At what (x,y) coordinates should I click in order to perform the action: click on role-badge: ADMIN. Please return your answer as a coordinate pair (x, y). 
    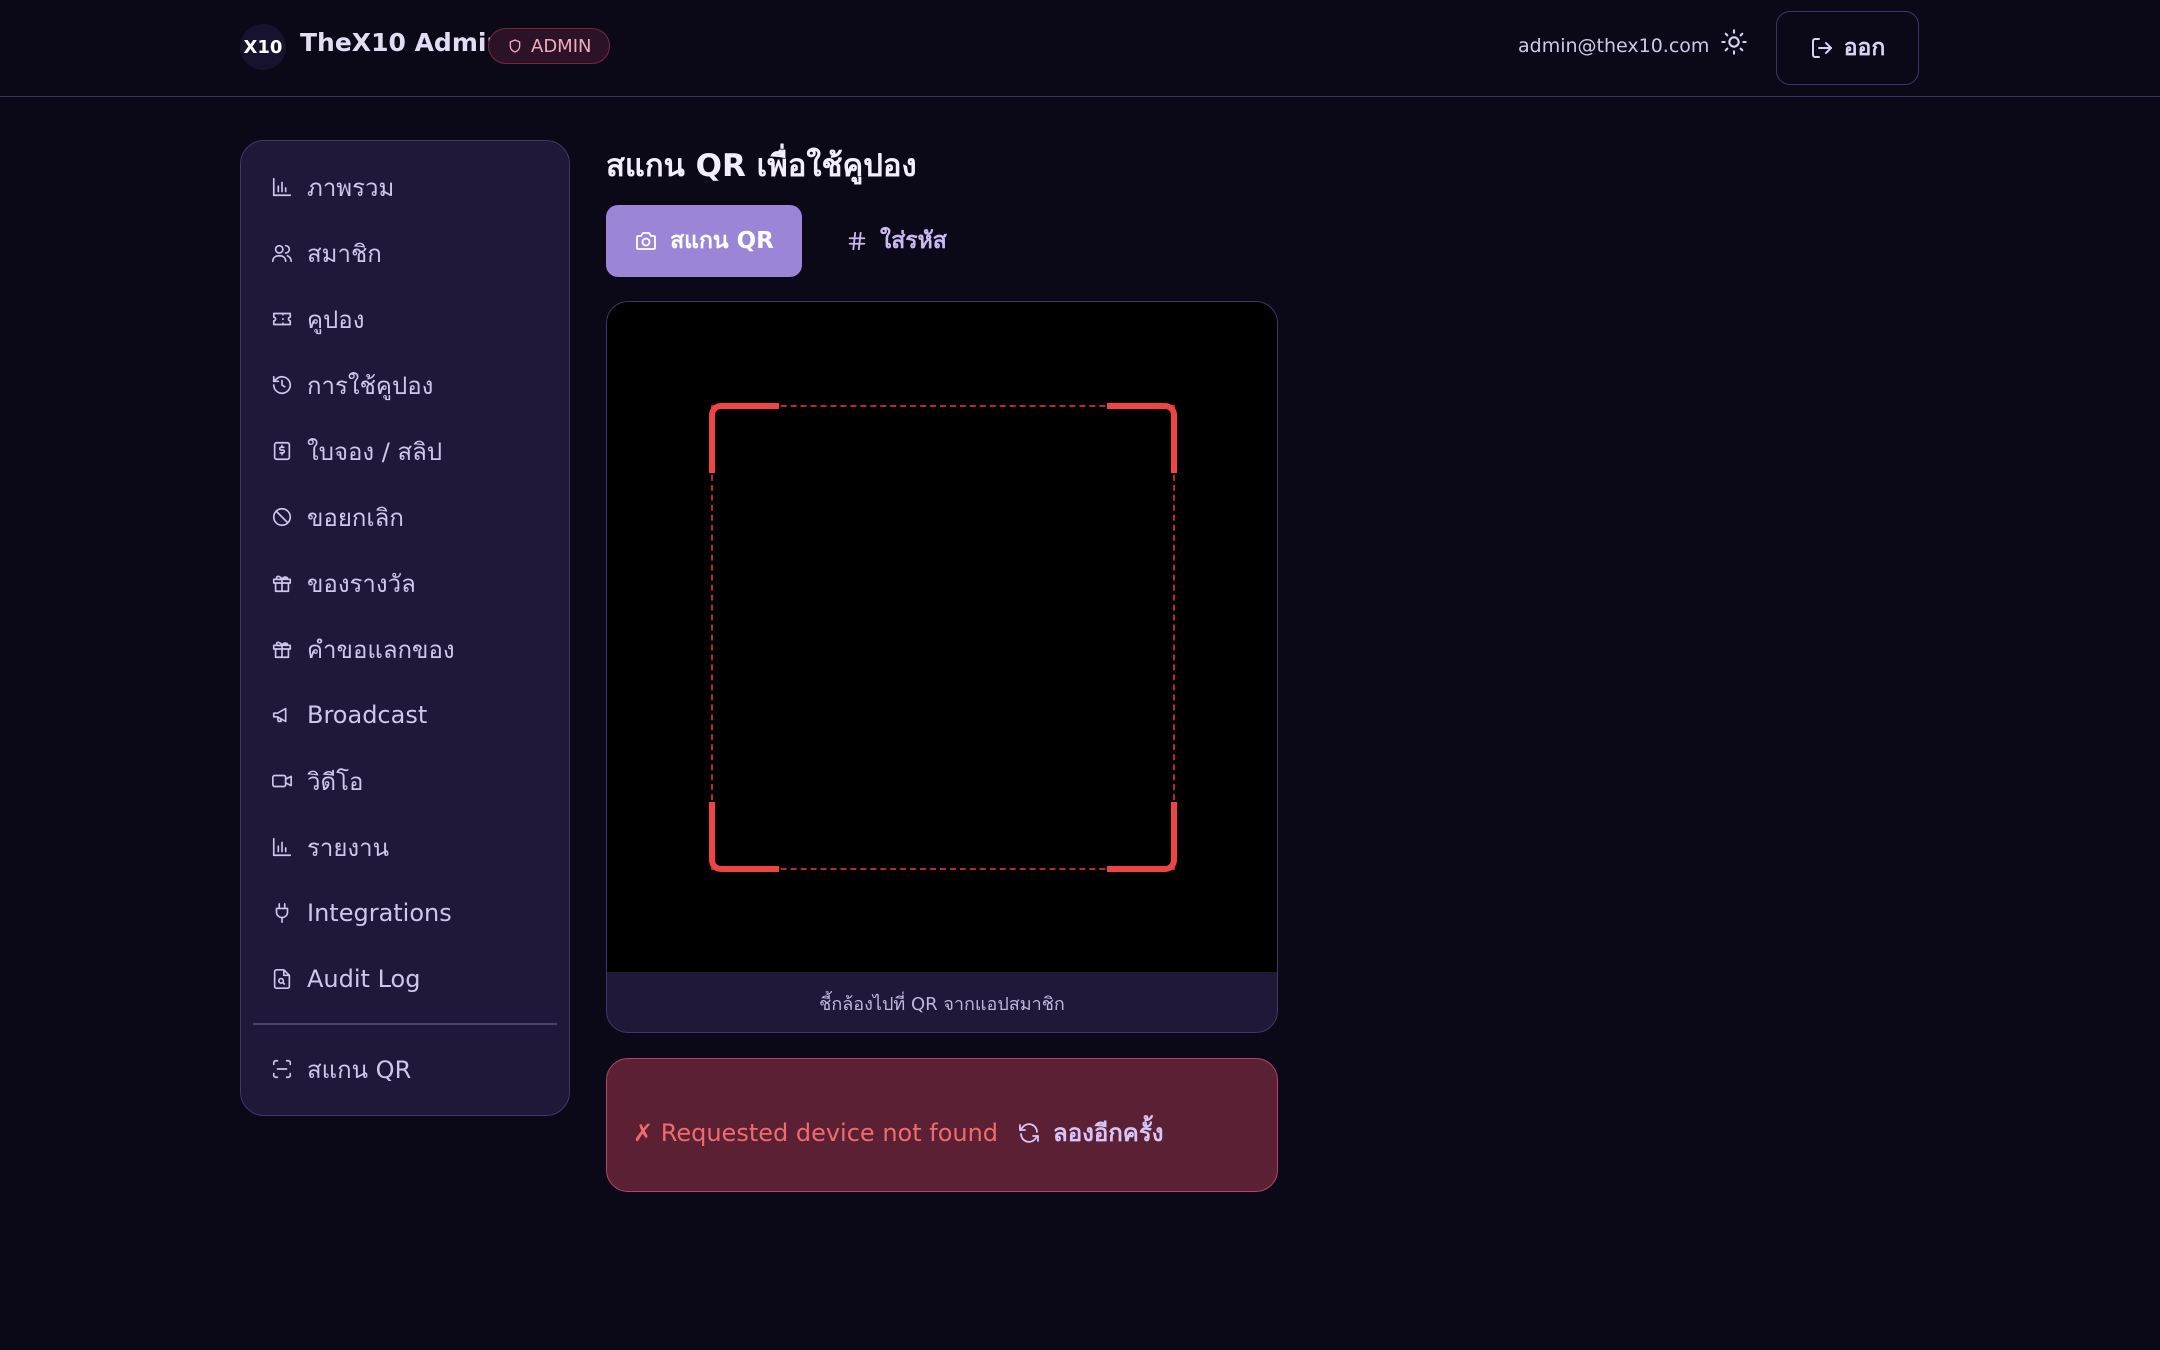
    Looking at the image, I should click on (549, 46).